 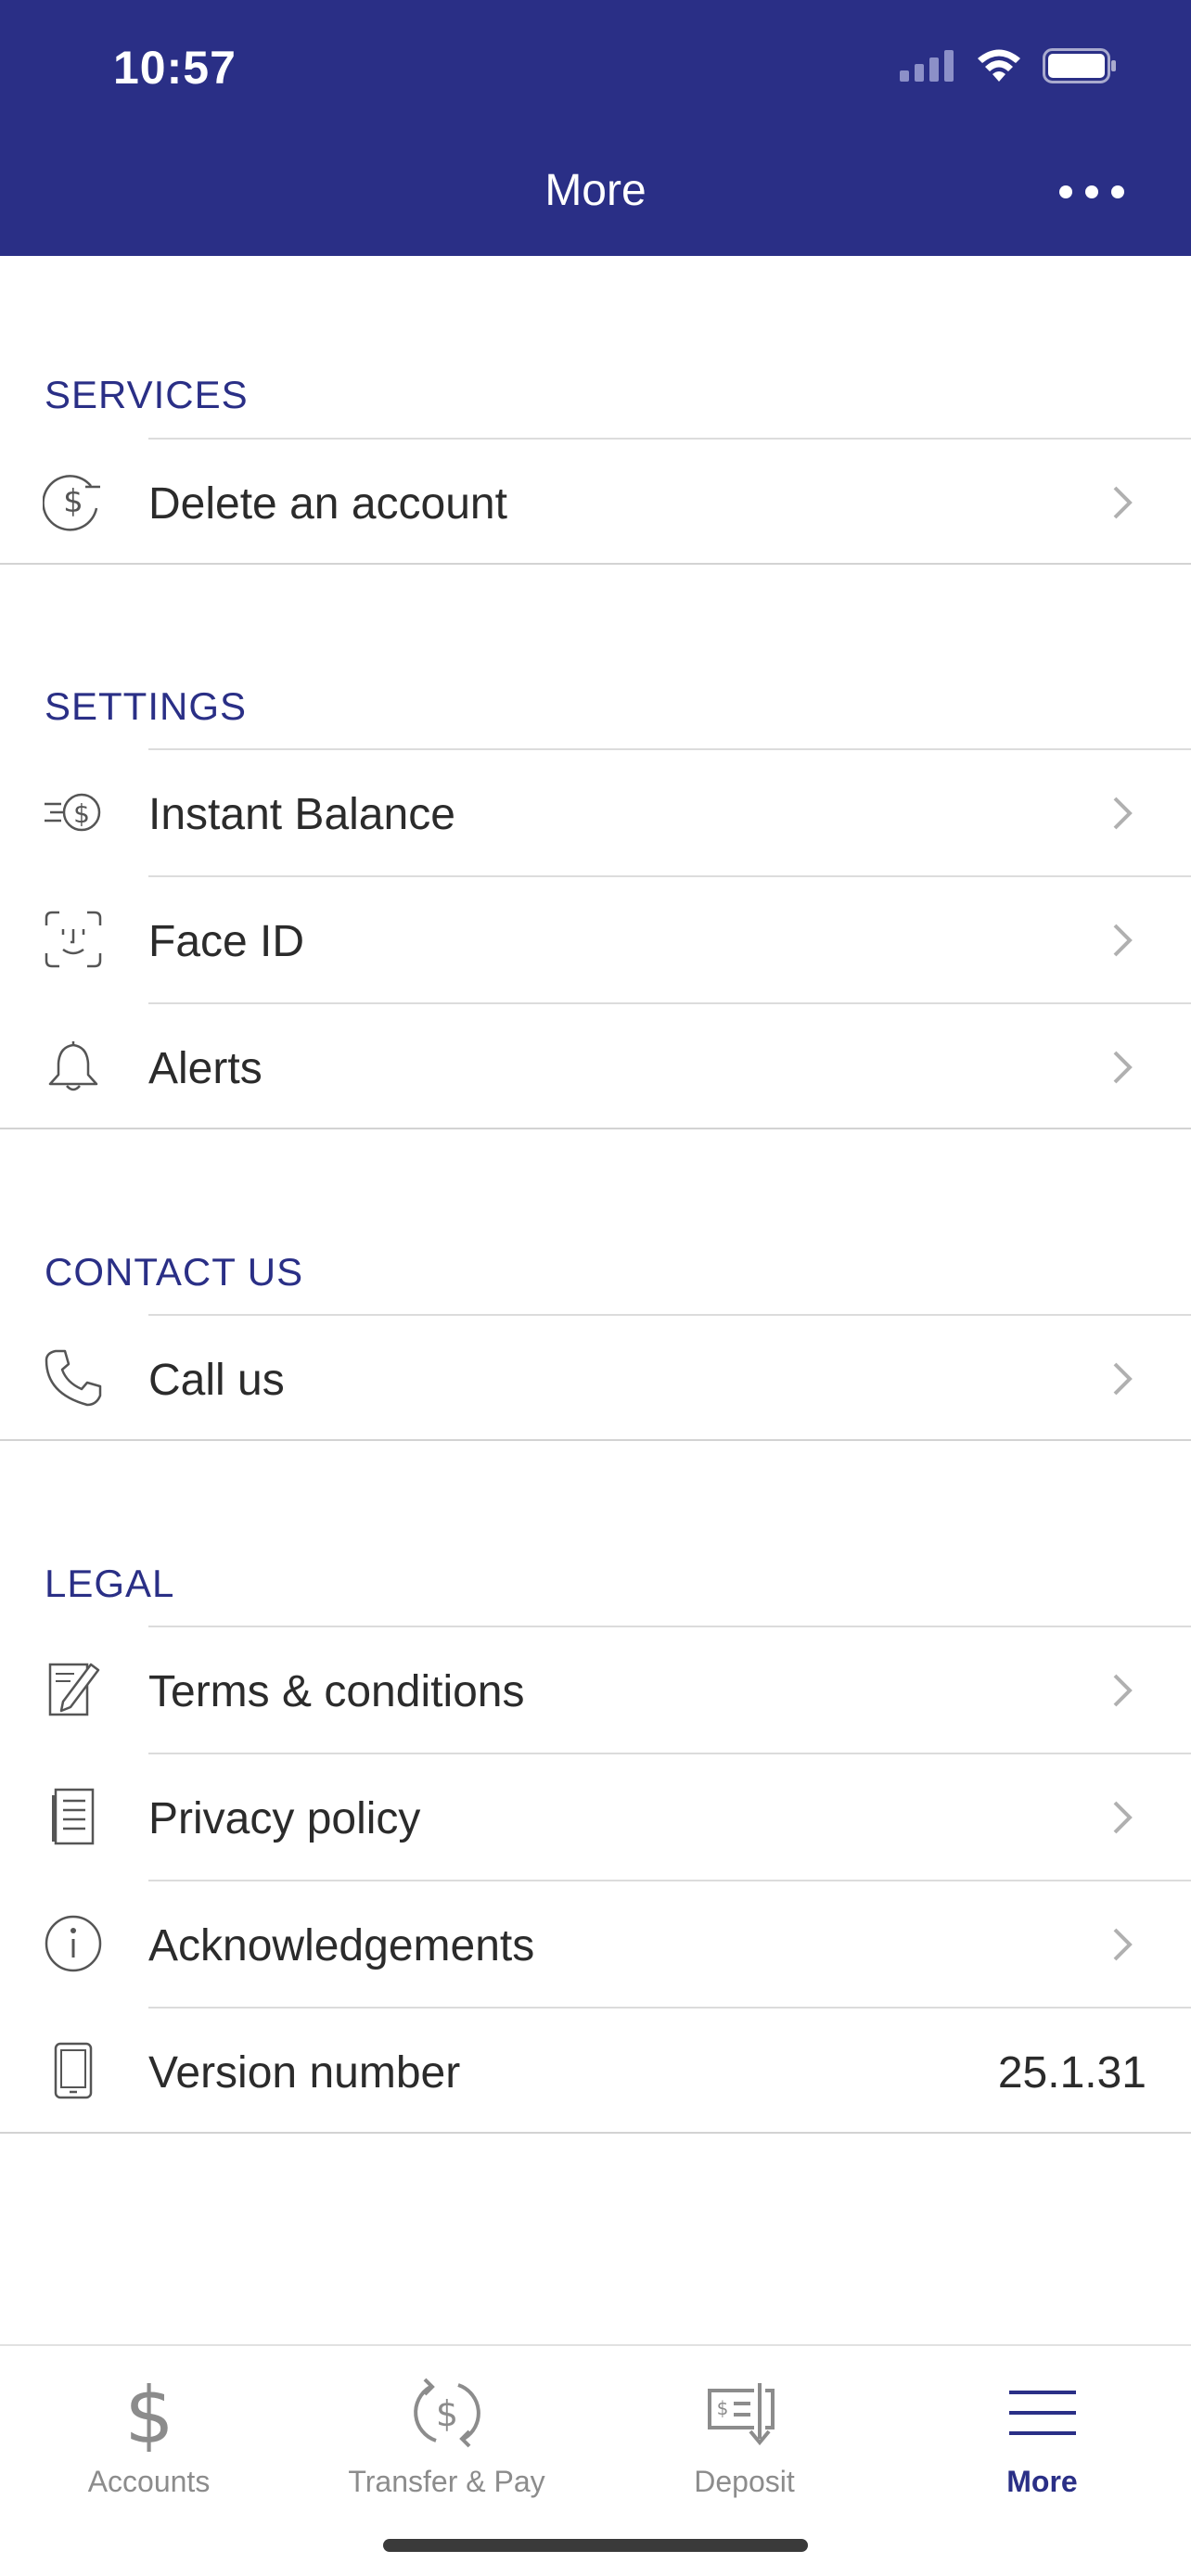 I want to click on tab-deposit: $ Deposit, so click(x=744, y=2426).